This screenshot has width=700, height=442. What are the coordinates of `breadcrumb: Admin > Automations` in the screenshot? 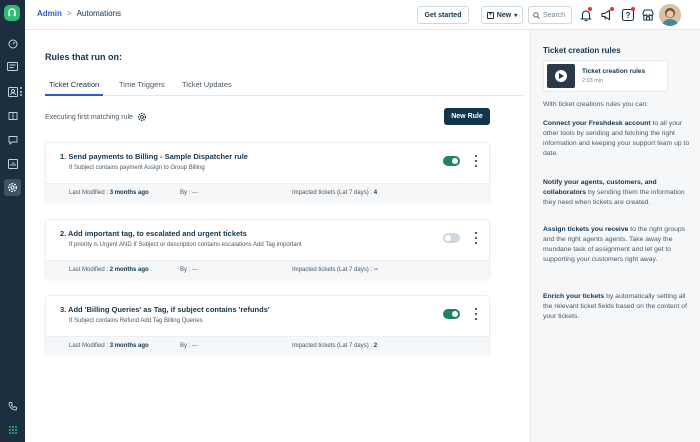 It's located at (79, 13).